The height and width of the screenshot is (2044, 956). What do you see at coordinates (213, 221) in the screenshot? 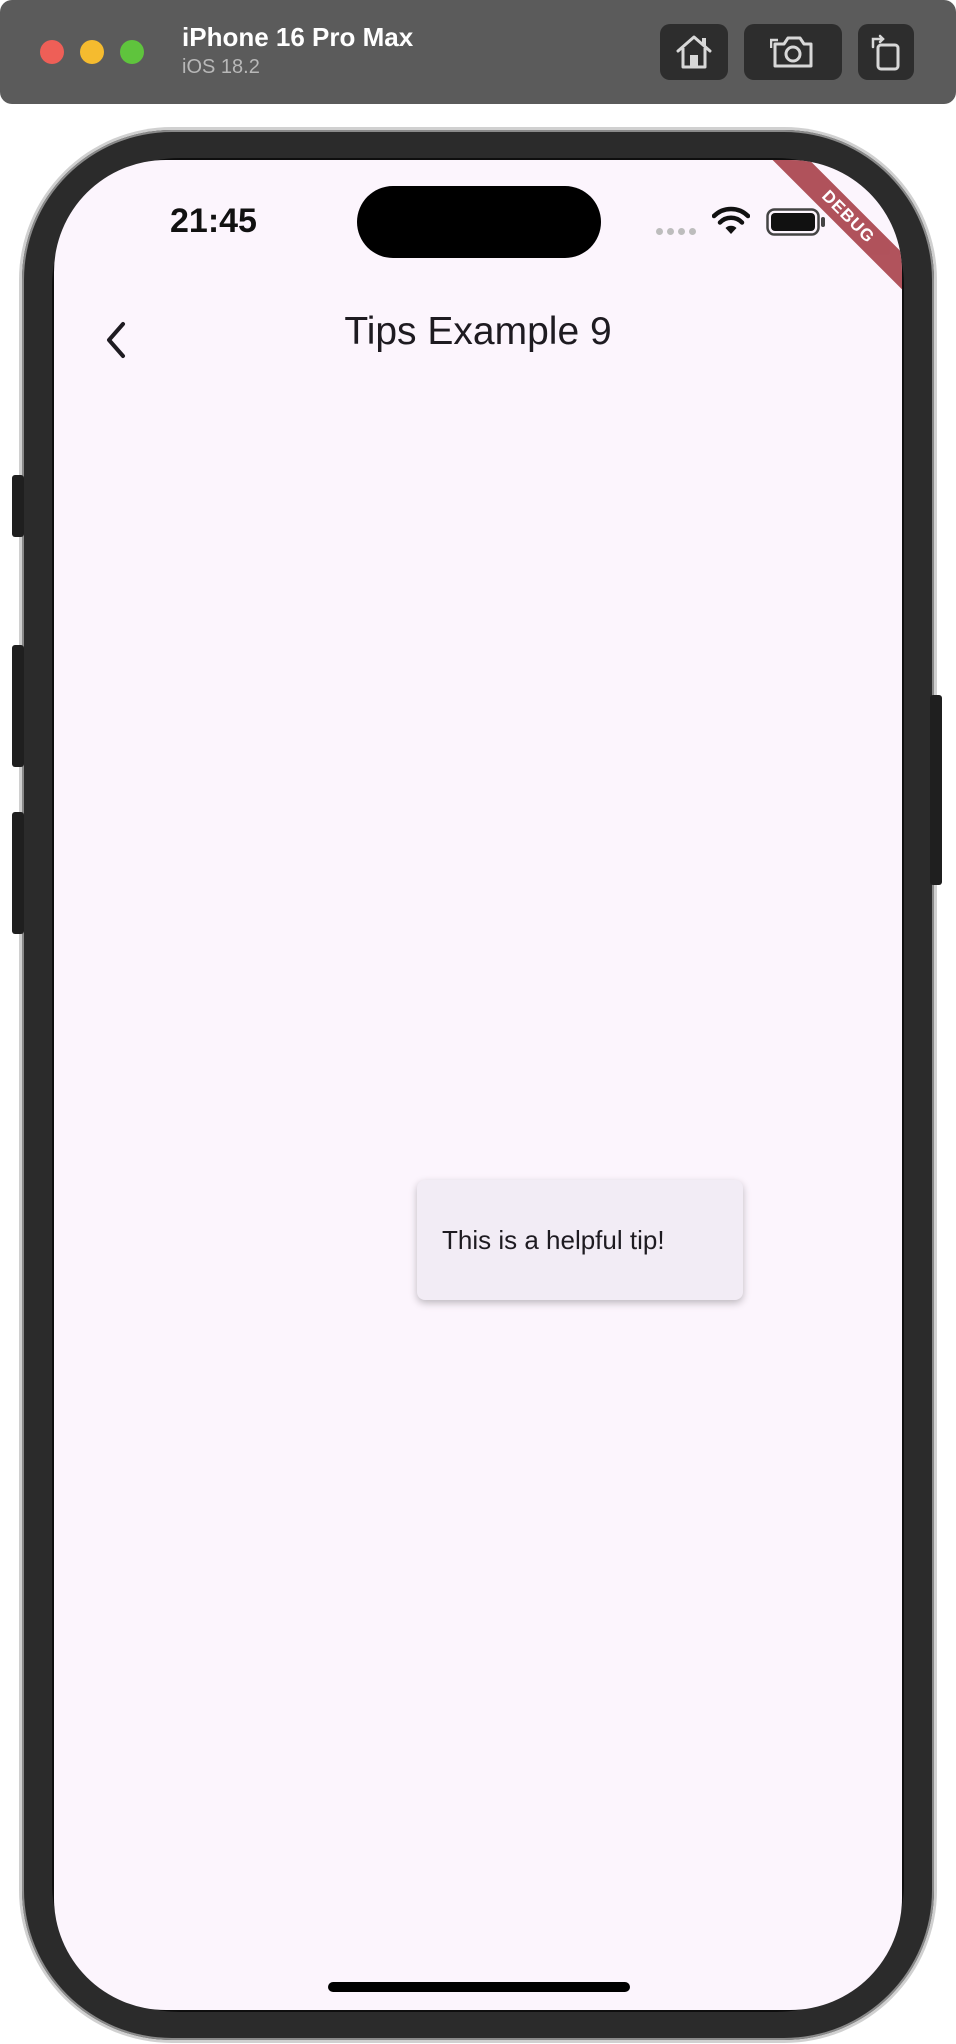
I see `status-time: 21:45` at bounding box center [213, 221].